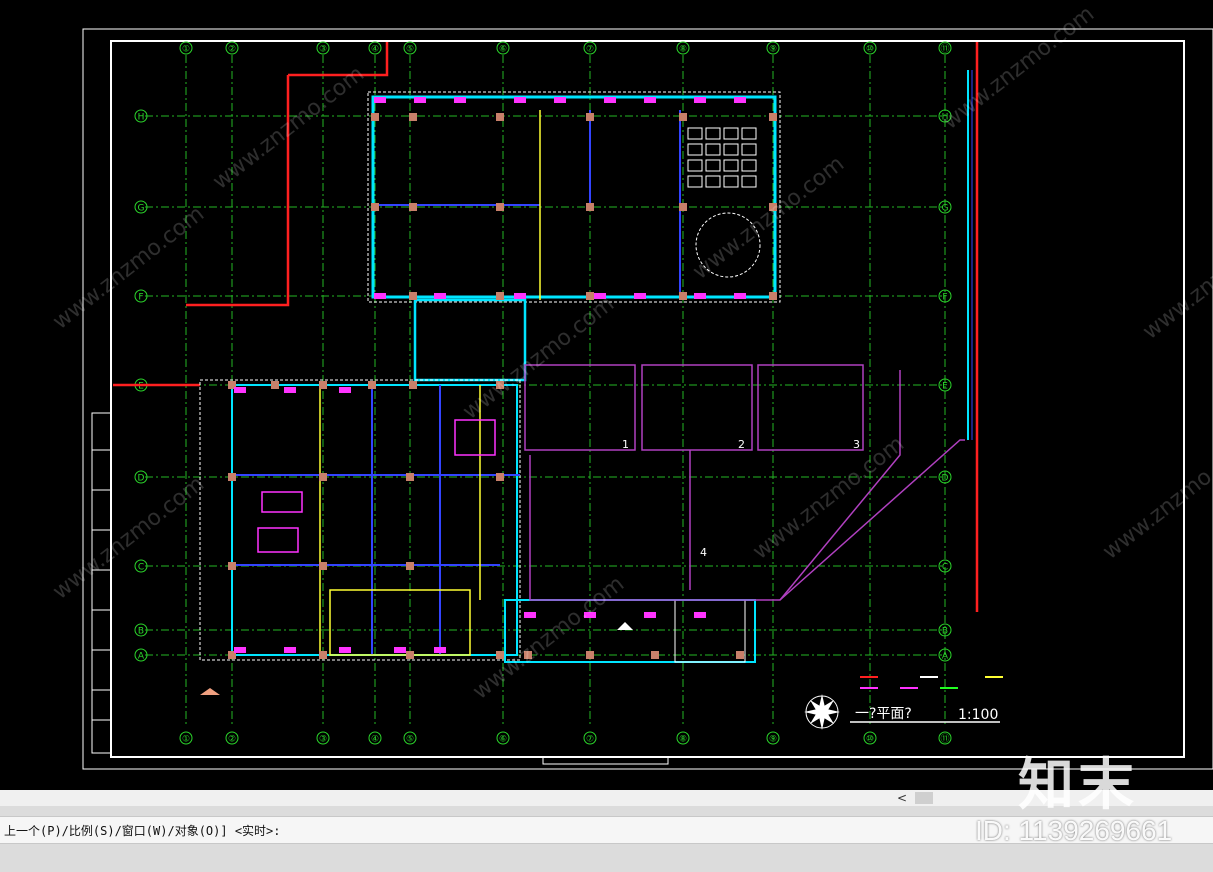  I want to click on grid-bubble-label: D, so click(945, 479).